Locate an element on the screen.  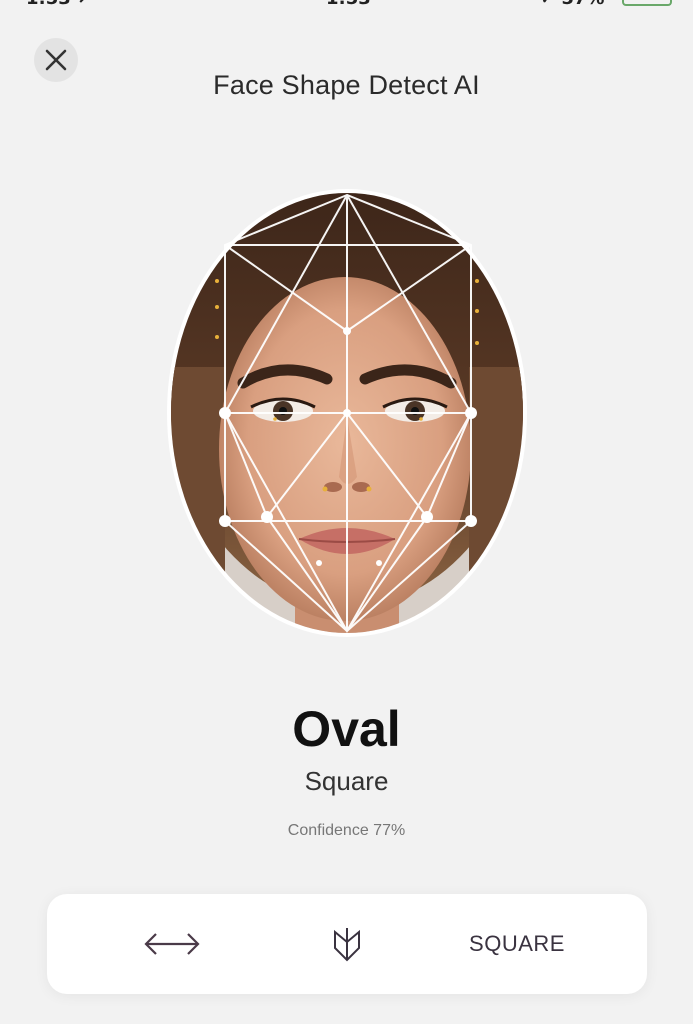
status-time-left: 1:53 ↗ is located at coordinates (59, 4).